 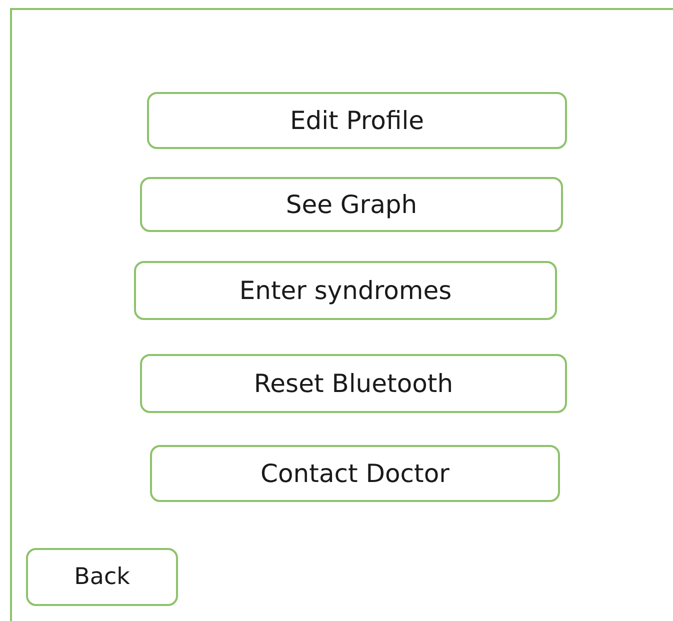 What do you see at coordinates (345, 290) in the screenshot?
I see `menu-button: Enter syndromes` at bounding box center [345, 290].